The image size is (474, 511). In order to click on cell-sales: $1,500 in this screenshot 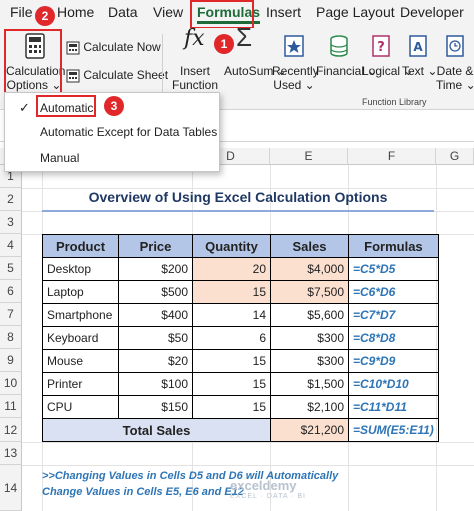, I will do `click(309, 384)`.